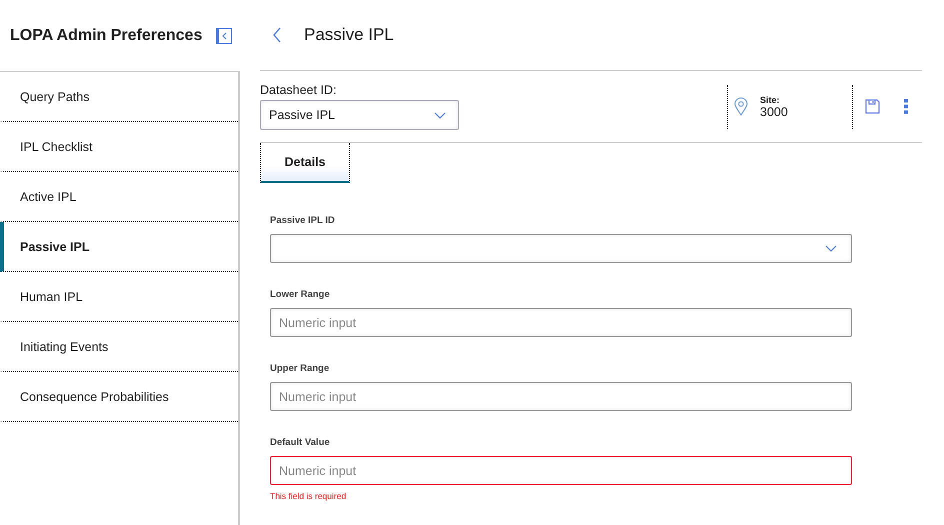 The height and width of the screenshot is (525, 944). What do you see at coordinates (119, 97) in the screenshot?
I see `sidebar-item: Query Paths` at bounding box center [119, 97].